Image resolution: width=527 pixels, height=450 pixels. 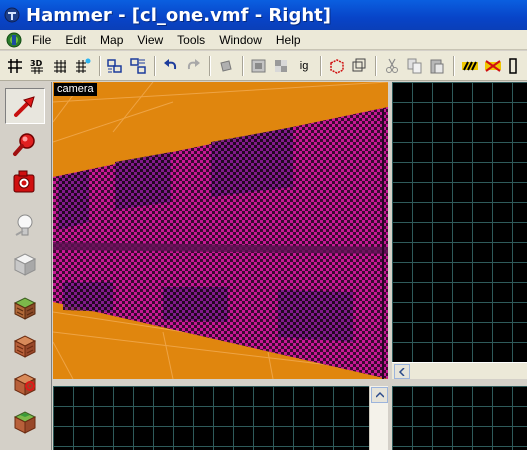 I want to click on horizontal-splitter, so click(x=290, y=382).